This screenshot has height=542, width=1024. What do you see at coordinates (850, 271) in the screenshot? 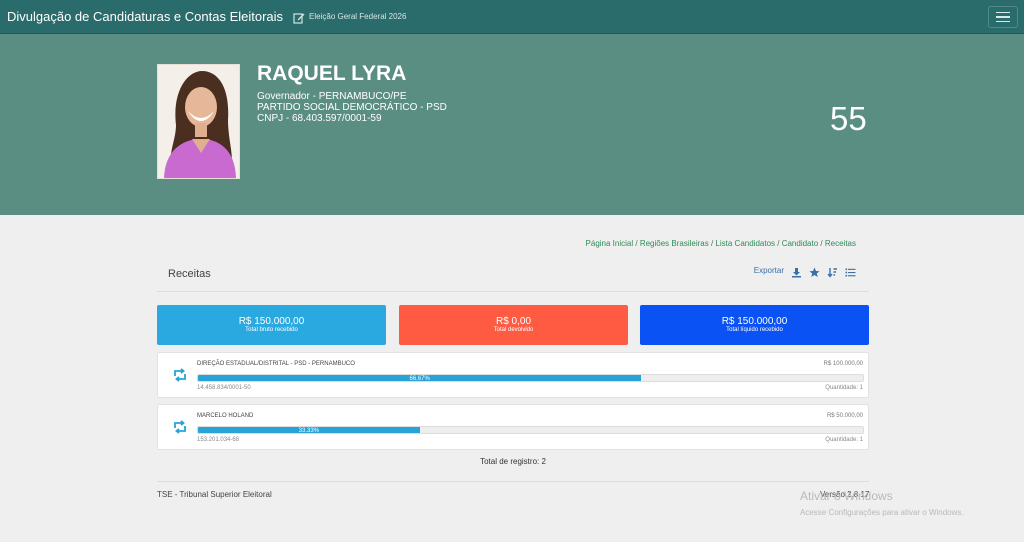
I see `list-icon` at bounding box center [850, 271].